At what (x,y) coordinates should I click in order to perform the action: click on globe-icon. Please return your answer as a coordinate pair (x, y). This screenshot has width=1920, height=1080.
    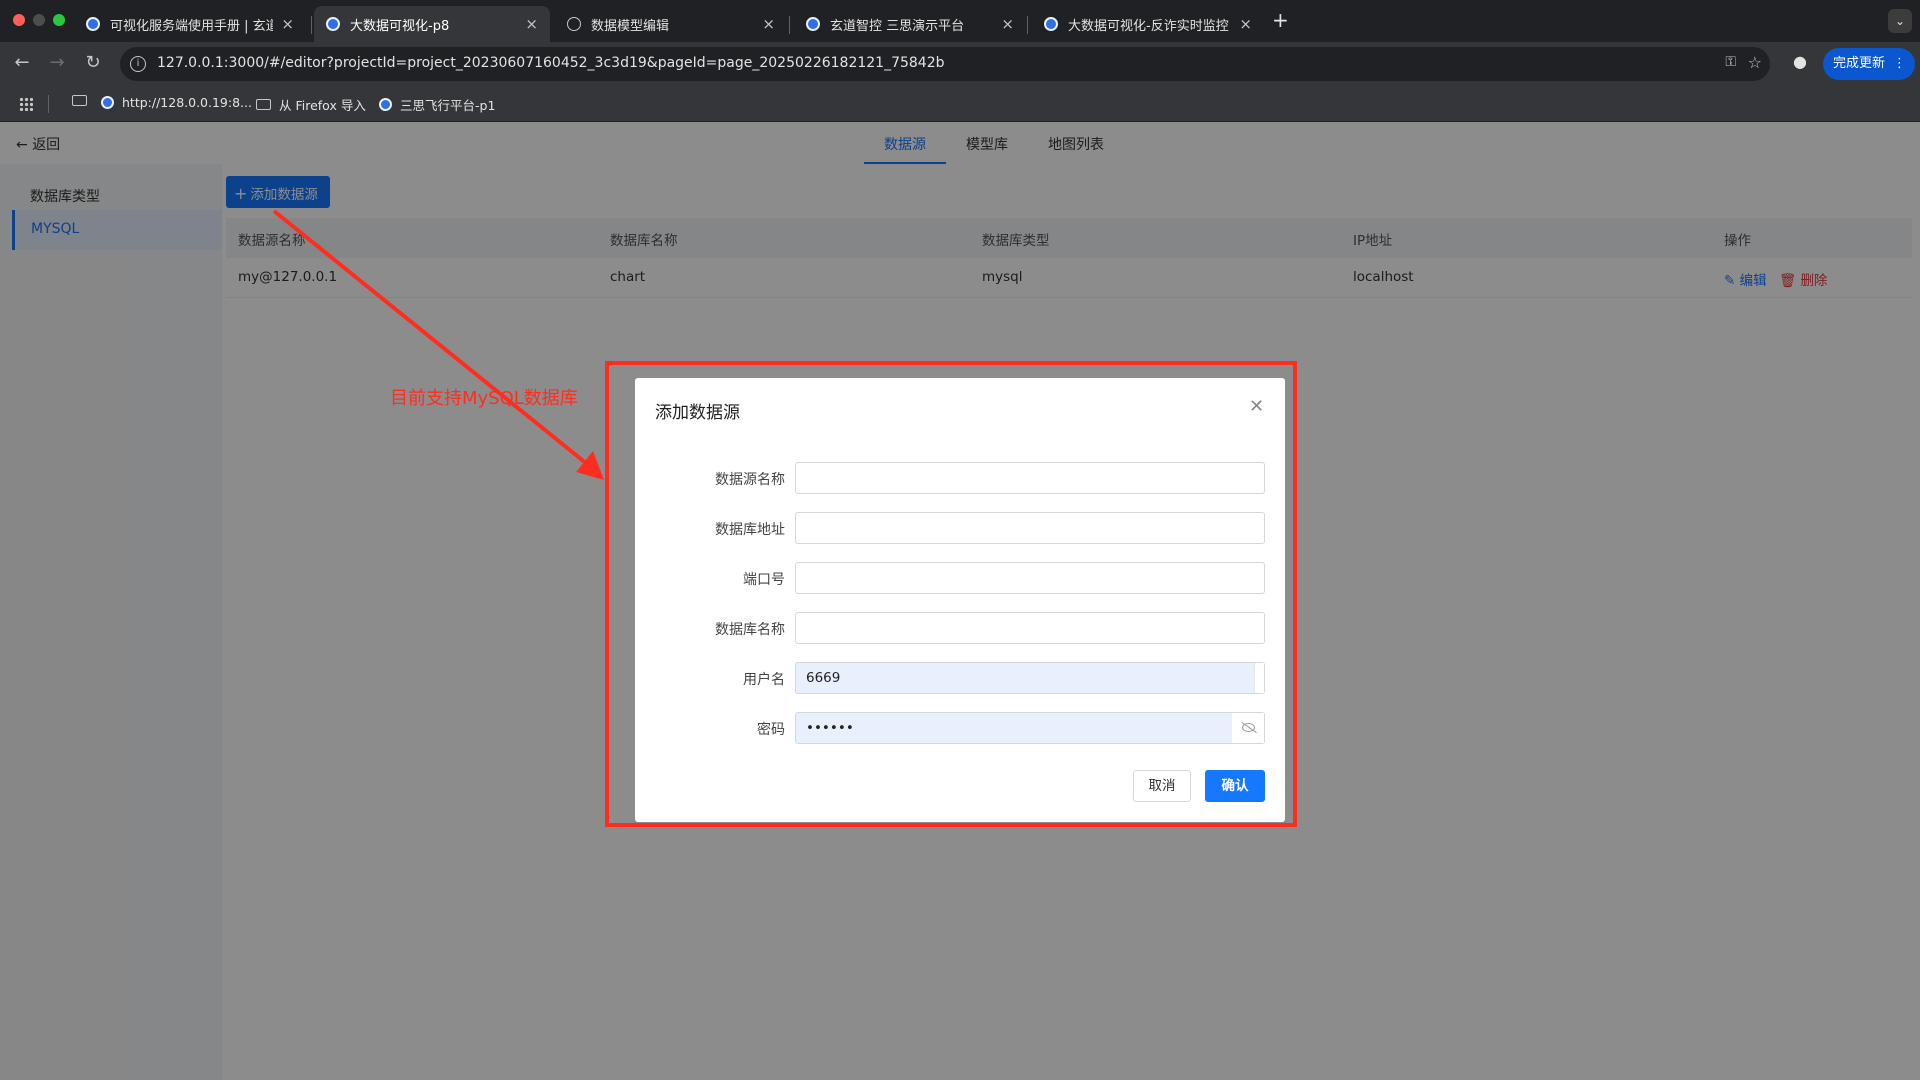
    Looking at the image, I should click on (574, 24).